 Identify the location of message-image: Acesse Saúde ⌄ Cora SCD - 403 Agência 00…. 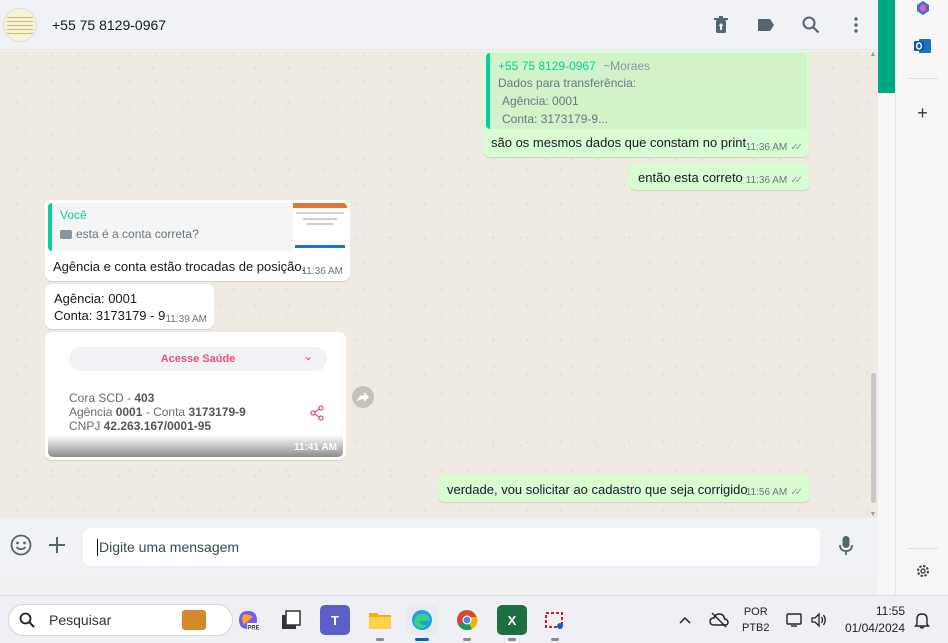
(195, 396).